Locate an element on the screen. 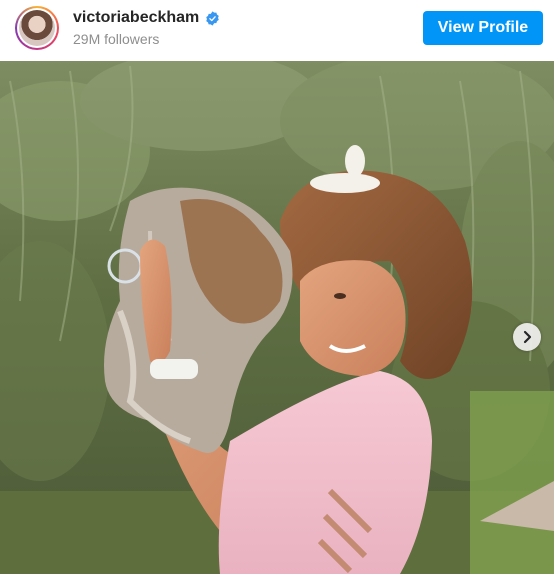  username-row: victoriabeckham is located at coordinates (146, 18).